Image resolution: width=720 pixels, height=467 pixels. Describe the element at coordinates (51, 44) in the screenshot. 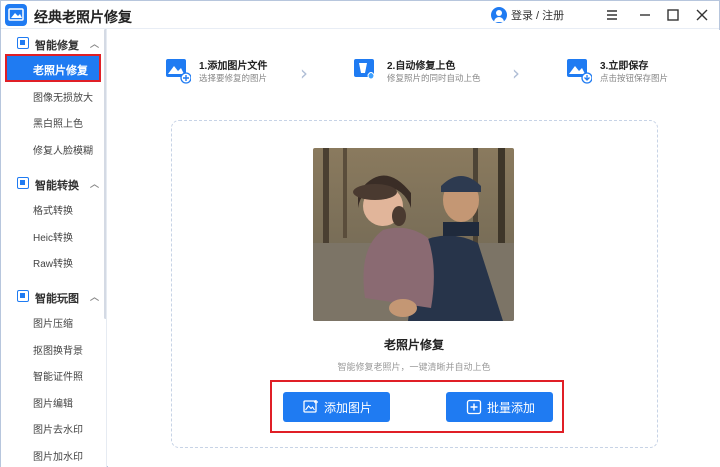

I see `sidebar-group-smart-repair: 智能修复 ︿` at that location.